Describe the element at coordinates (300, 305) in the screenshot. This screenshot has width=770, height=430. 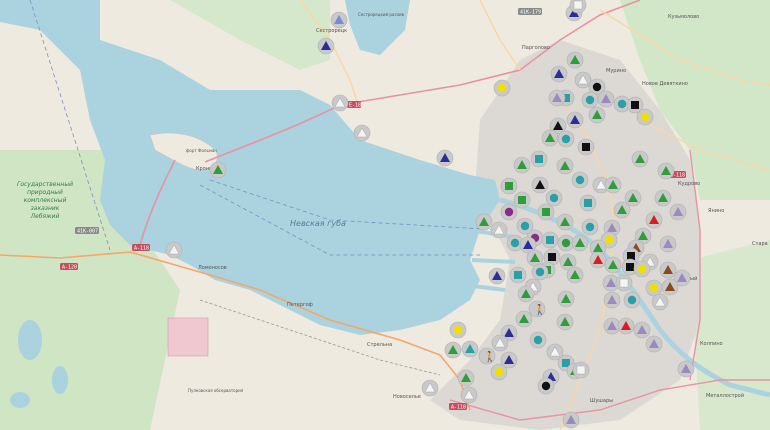
I see `place-label-peterhof: Петергоф` at that location.